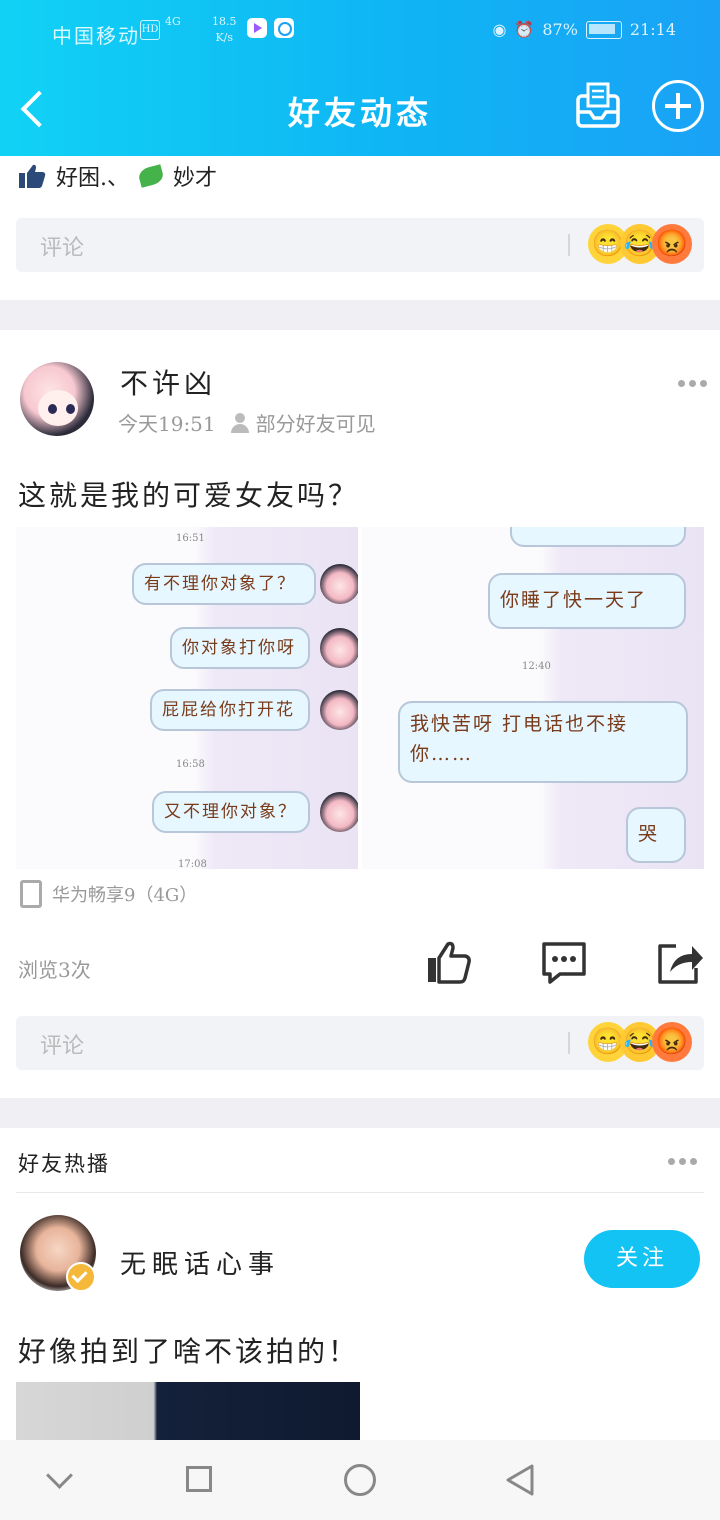 The image size is (720, 1520). Describe the element at coordinates (560, 29) in the screenshot. I see `battery-percent: 87%` at that location.